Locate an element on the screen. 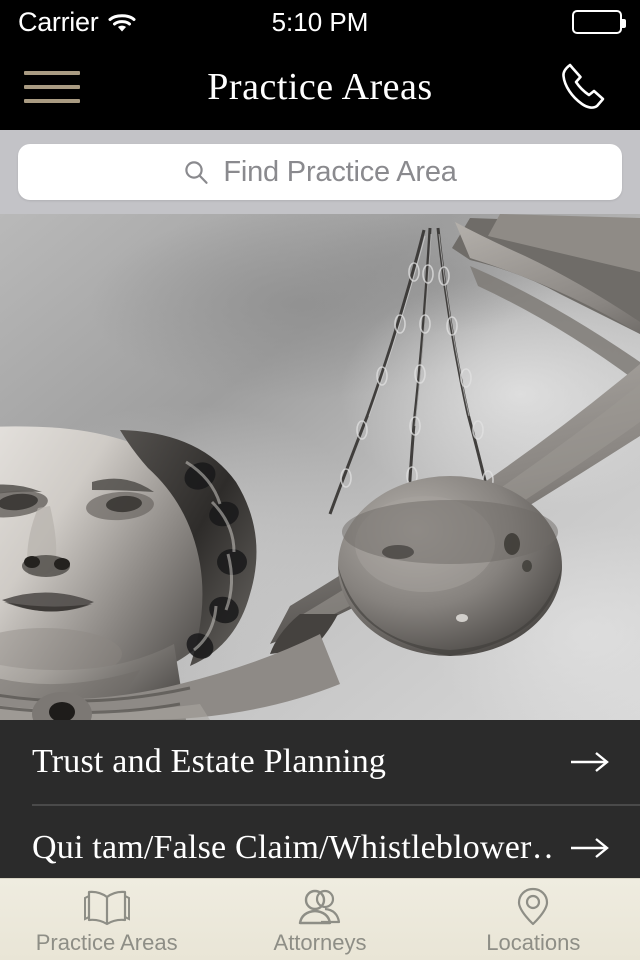 Image resolution: width=640 pixels, height=960 pixels. status-bar-right is located at coordinates (599, 22).